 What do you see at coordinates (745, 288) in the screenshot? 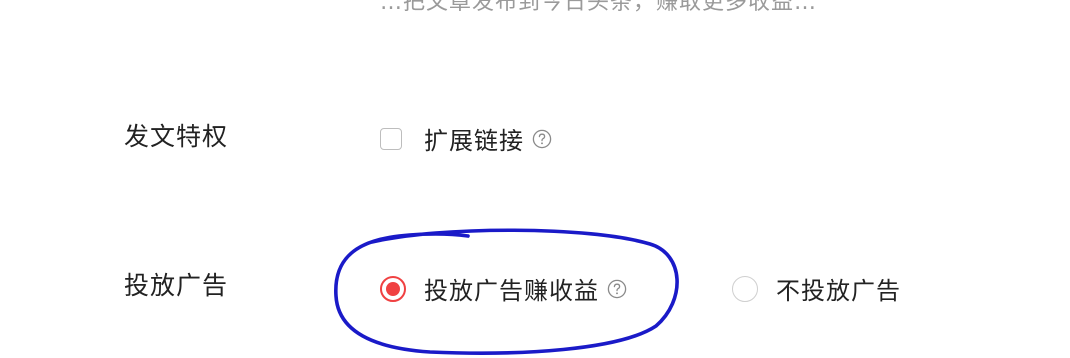
I see `radio-button-unselected` at bounding box center [745, 288].